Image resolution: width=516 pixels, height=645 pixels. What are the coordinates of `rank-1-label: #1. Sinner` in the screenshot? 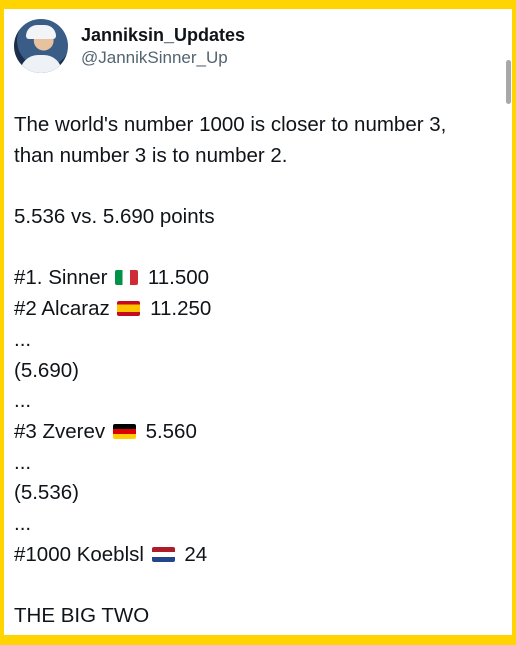 It's located at (61, 278).